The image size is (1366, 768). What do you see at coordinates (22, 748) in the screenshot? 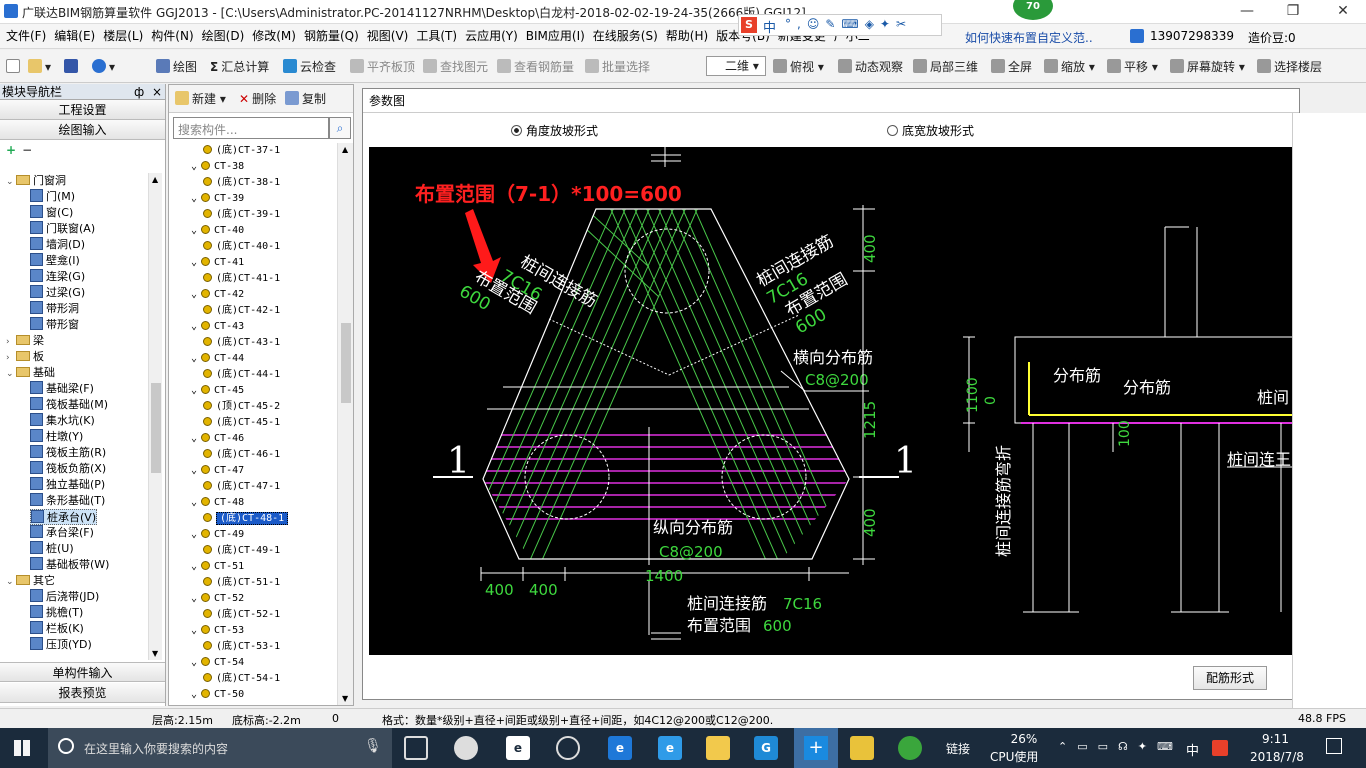
I see `windows-start-icon` at bounding box center [22, 748].